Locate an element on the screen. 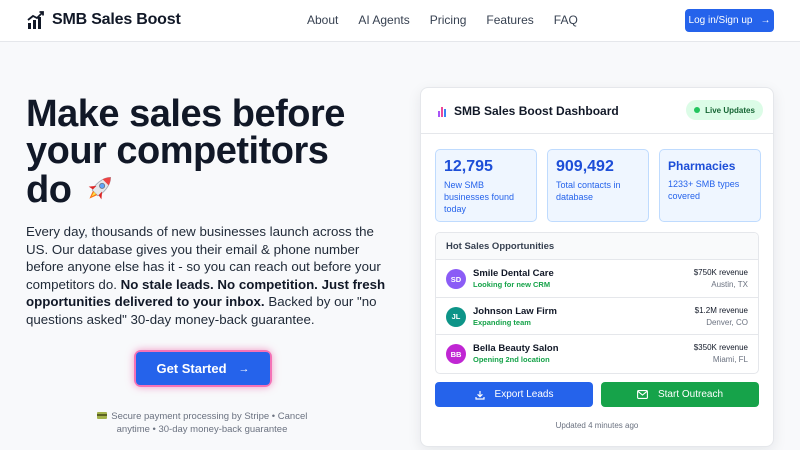 Image resolution: width=800 pixels, height=450 pixels. credit-card-icon is located at coordinates (101, 415).